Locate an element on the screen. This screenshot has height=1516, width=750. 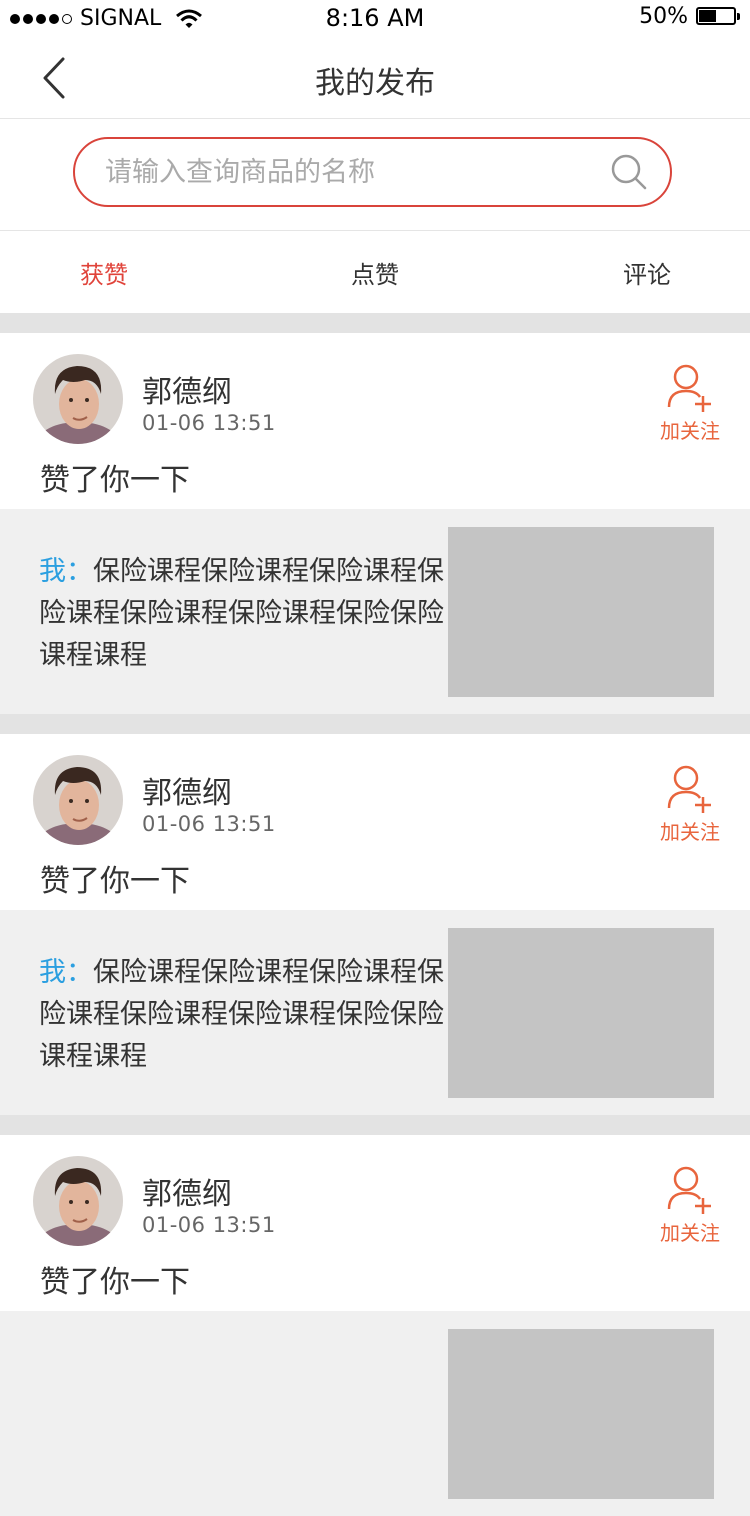
battery-indicator: 50% is located at coordinates (690, 16).